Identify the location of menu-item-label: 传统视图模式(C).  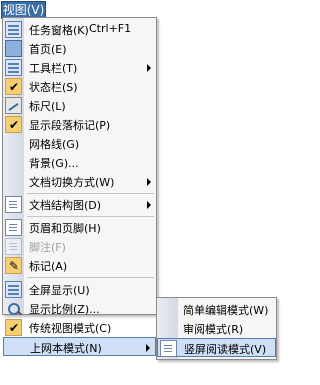
(70, 328).